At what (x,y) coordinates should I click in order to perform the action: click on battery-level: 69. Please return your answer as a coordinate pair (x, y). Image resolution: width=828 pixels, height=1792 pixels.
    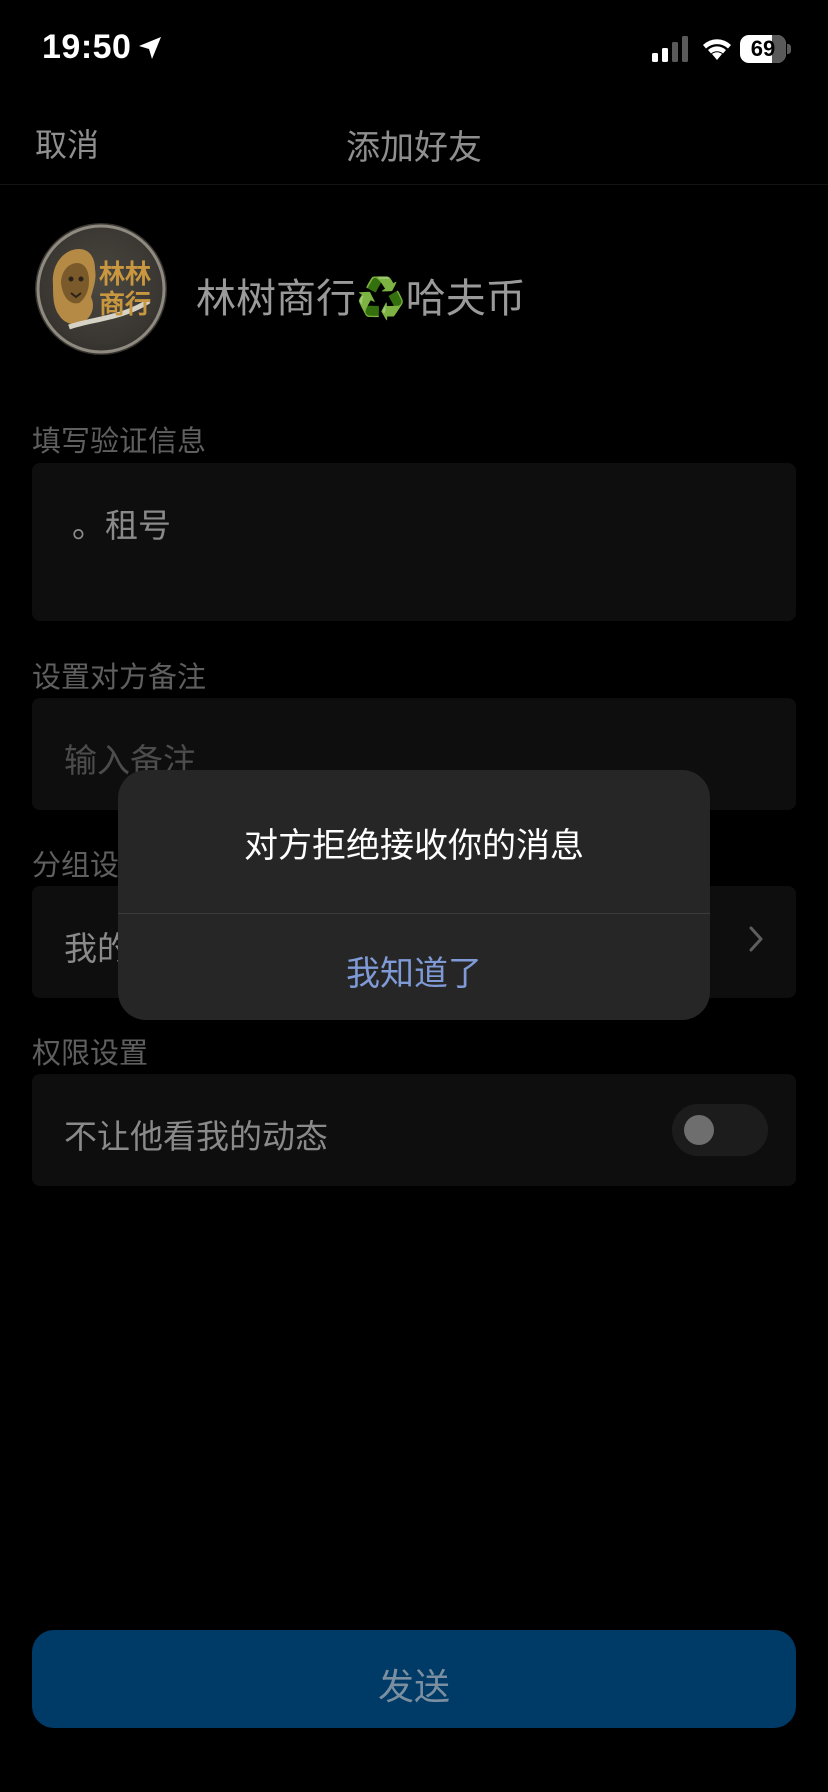
    Looking at the image, I should click on (763, 48).